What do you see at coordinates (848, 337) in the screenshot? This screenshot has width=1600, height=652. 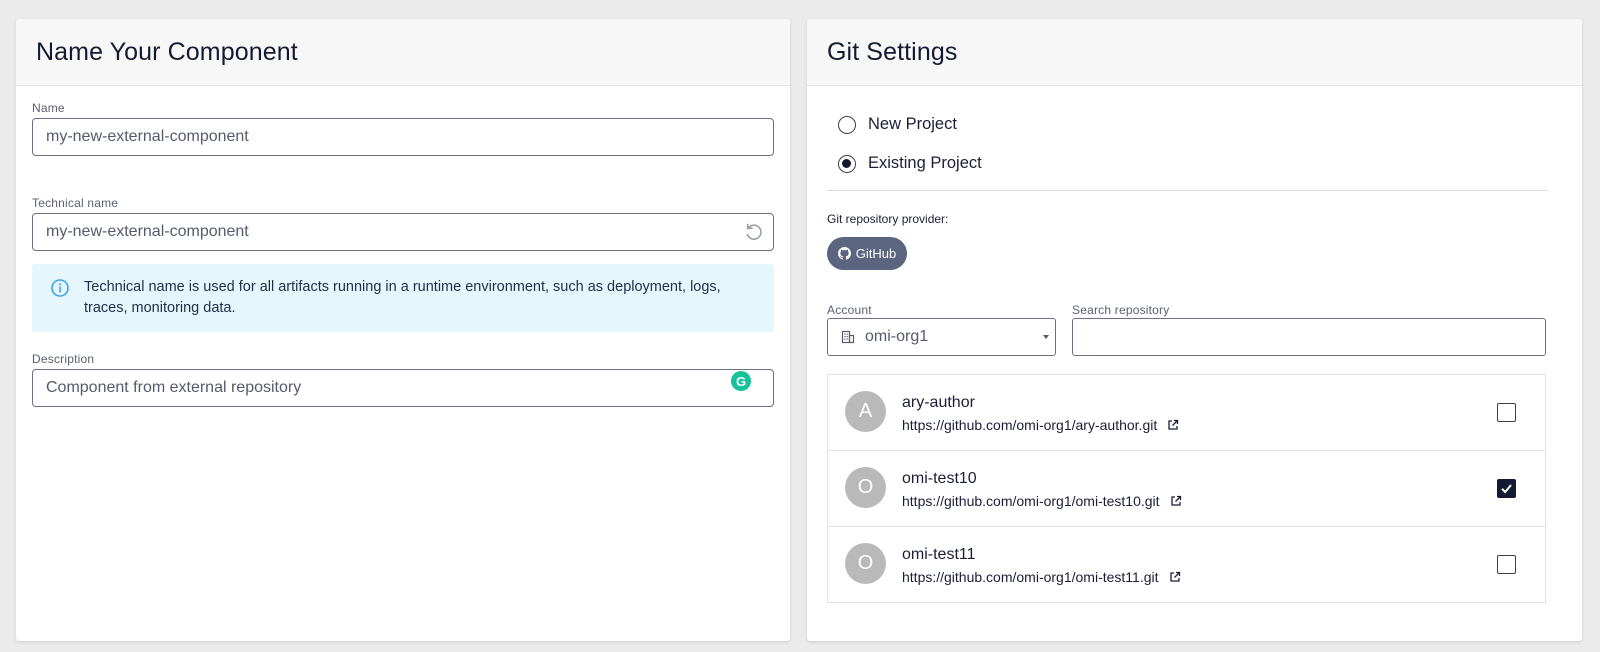 I see `building-icon` at bounding box center [848, 337].